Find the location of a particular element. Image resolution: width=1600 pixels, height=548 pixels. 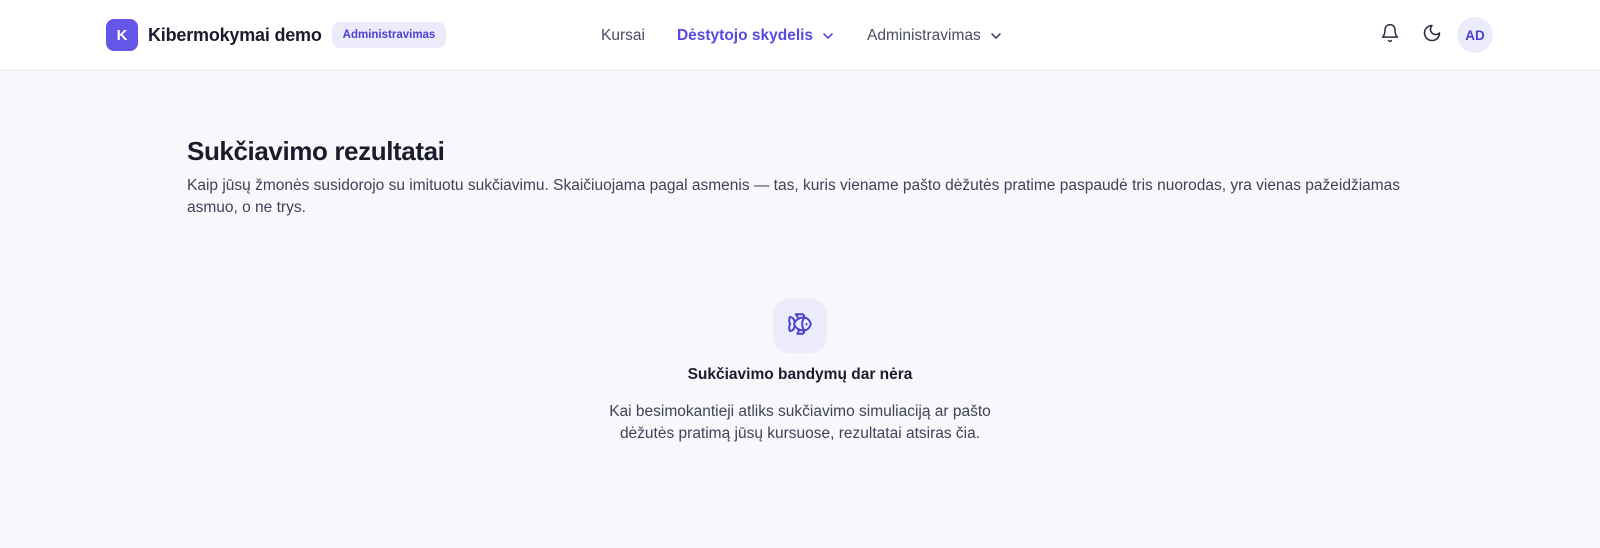

bell-icon is located at coordinates (1390, 35).